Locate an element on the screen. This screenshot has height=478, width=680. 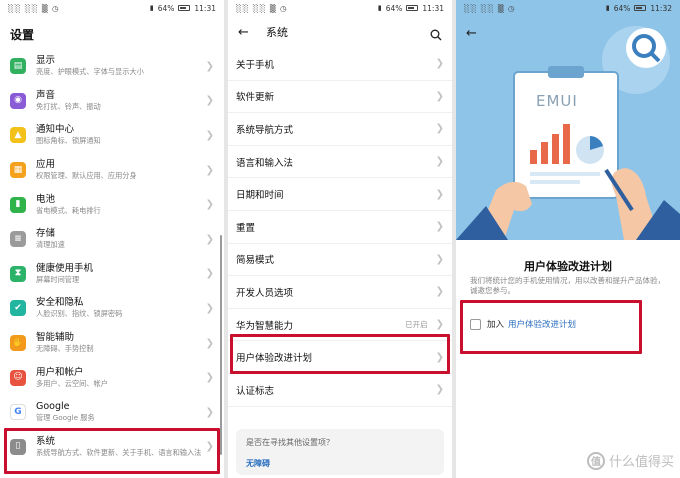
settings-item-title: 显示 is located at coordinates (46, 61).